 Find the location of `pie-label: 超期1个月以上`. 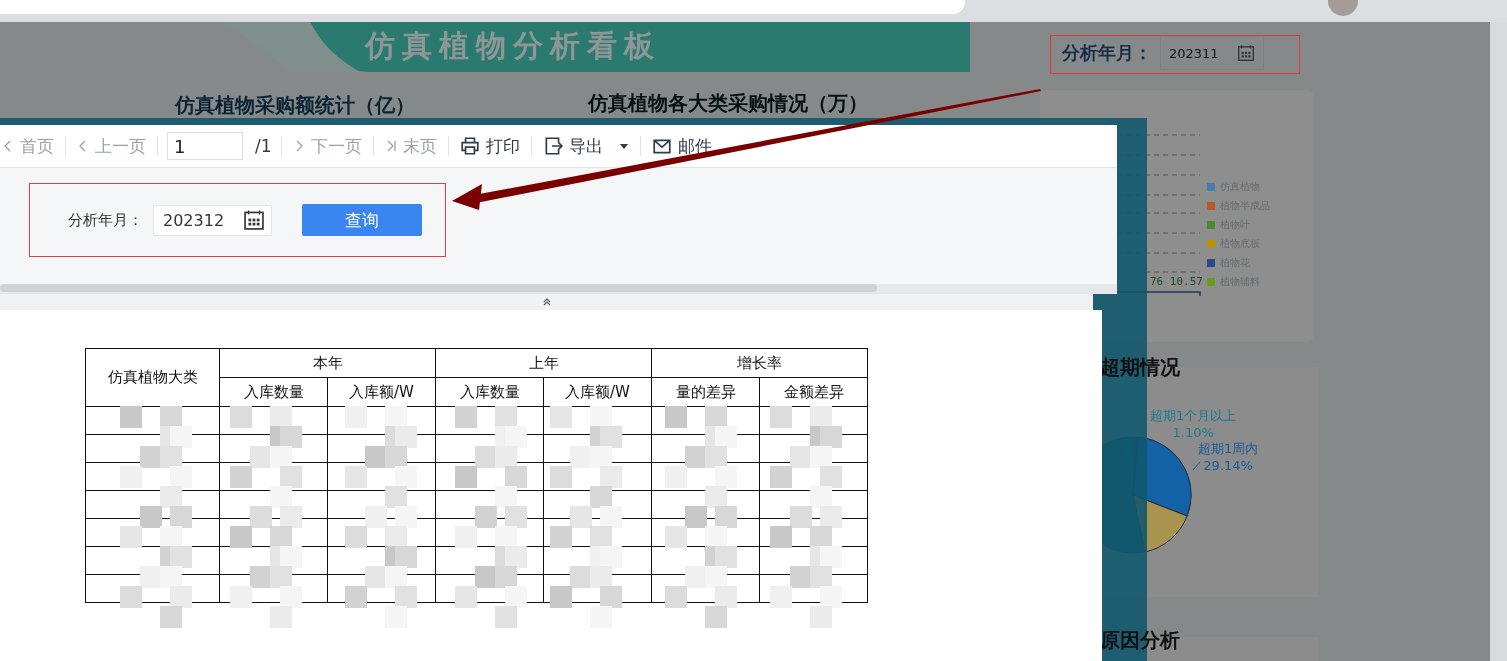

pie-label: 超期1个月以上 is located at coordinates (1193, 415).